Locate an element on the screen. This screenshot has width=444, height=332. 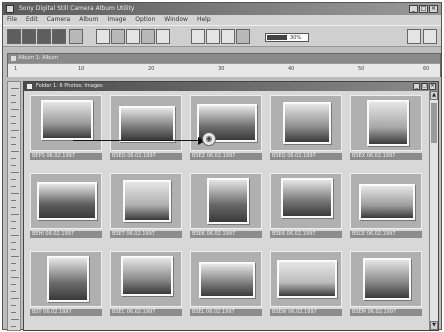
camera-icon: ◉ is located at coordinates (209, 139).